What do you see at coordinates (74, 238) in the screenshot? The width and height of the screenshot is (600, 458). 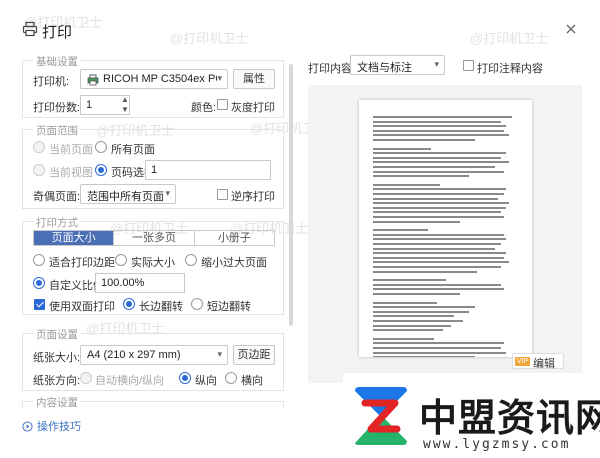 I see `tab-page-size: 页面大小` at bounding box center [74, 238].